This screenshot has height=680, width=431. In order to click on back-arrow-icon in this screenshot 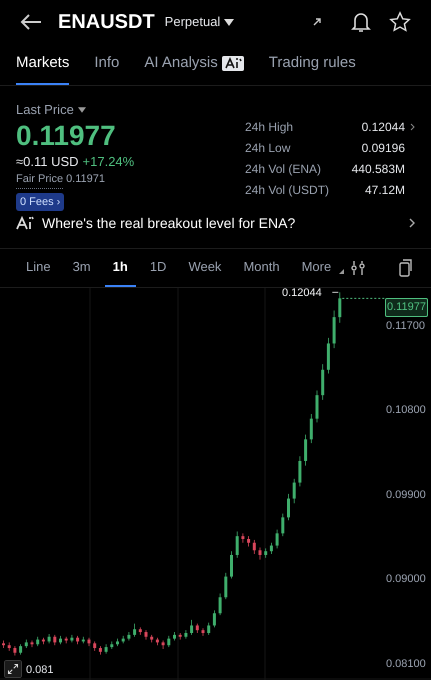, I will do `click(31, 22)`.